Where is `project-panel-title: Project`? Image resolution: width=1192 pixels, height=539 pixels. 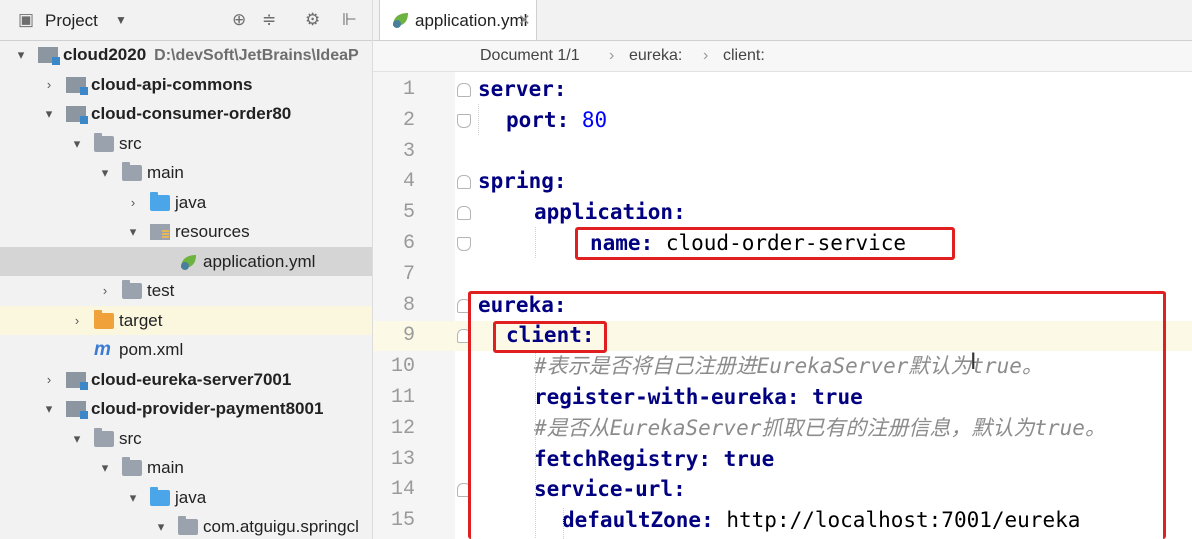 project-panel-title: Project is located at coordinates (71, 21).